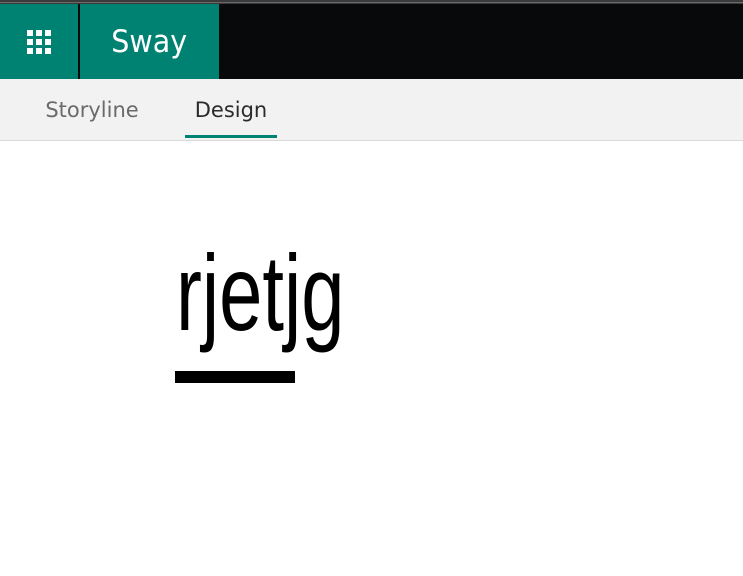  What do you see at coordinates (235, 377) in the screenshot?
I see `title-accent-bar` at bounding box center [235, 377].